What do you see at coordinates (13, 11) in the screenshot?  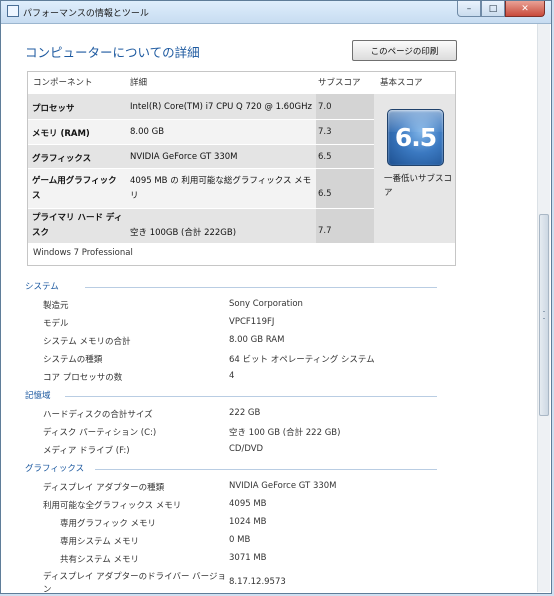 I see `app-icon` at bounding box center [13, 11].